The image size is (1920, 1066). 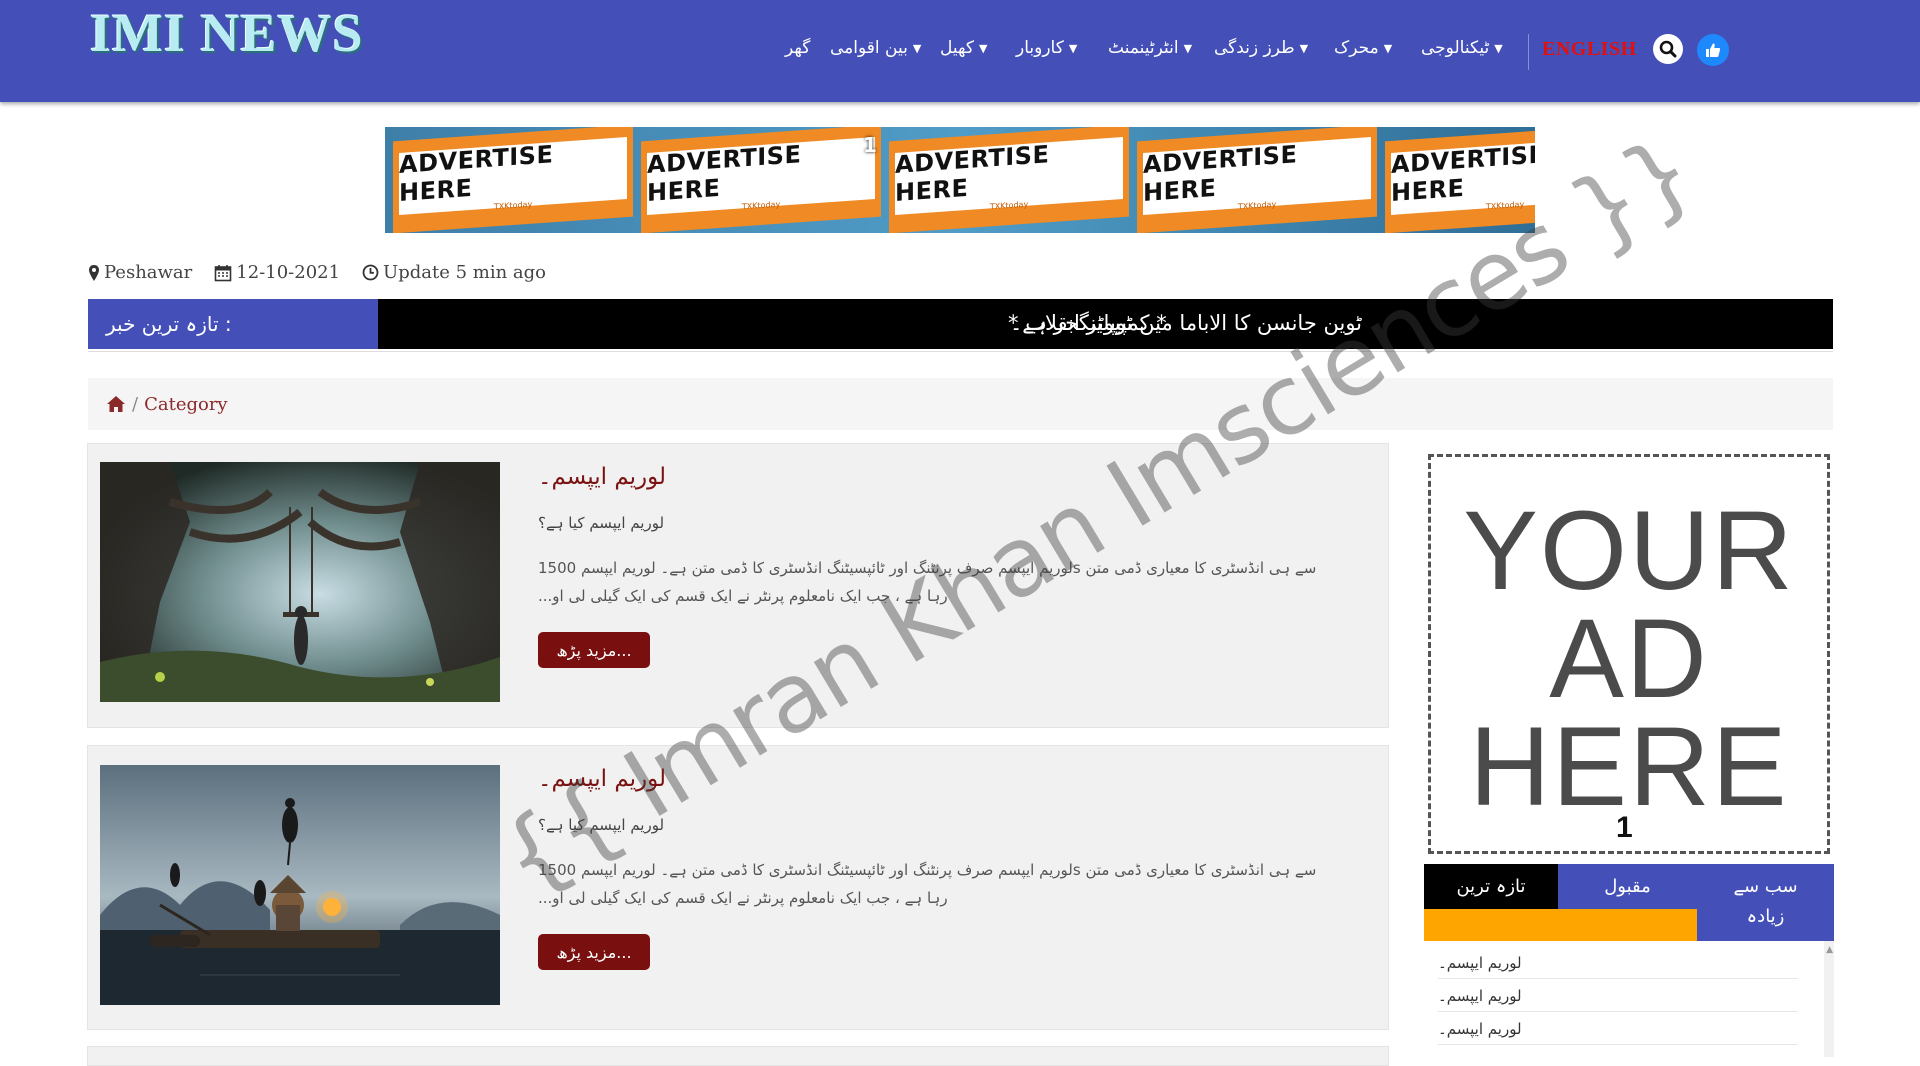 I want to click on update-text: Update 5 min ago, so click(x=465, y=272).